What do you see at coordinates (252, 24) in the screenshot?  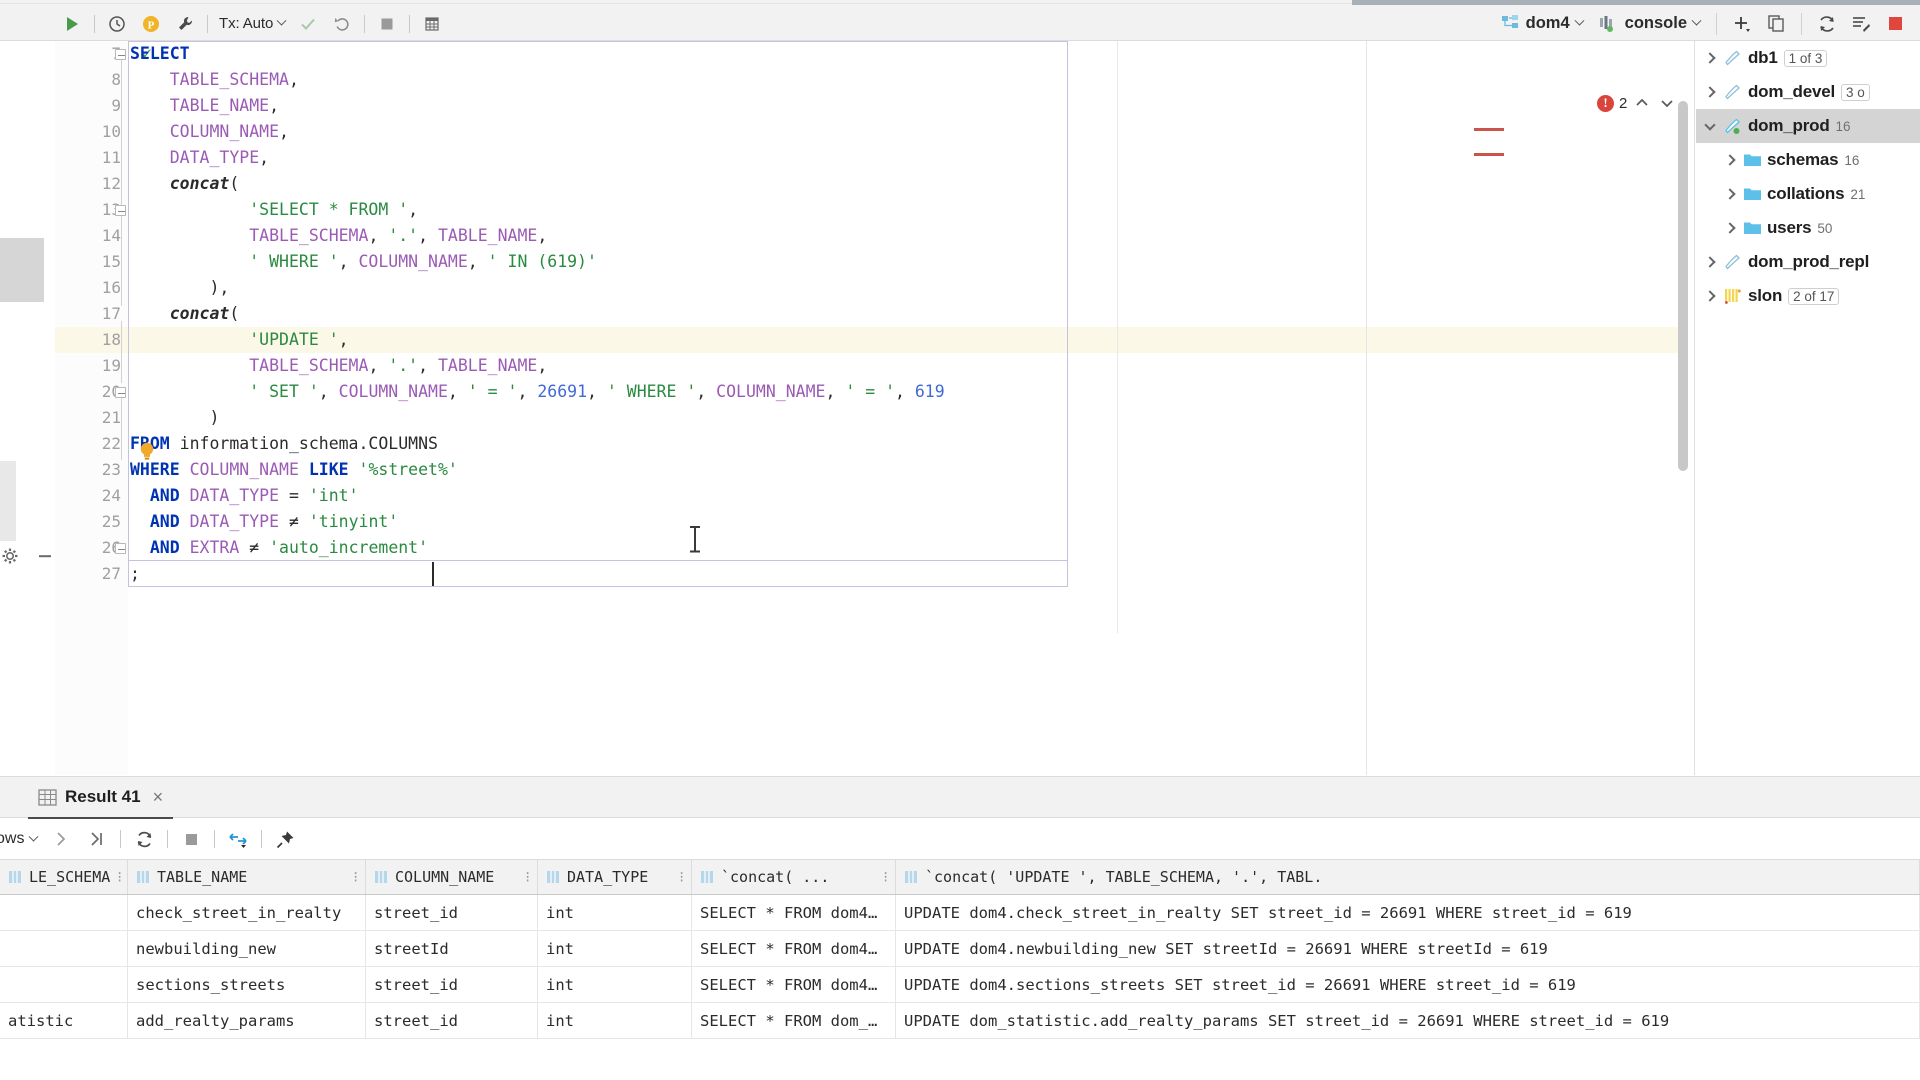 I see `tx-mode-selector: Tx: Auto` at bounding box center [252, 24].